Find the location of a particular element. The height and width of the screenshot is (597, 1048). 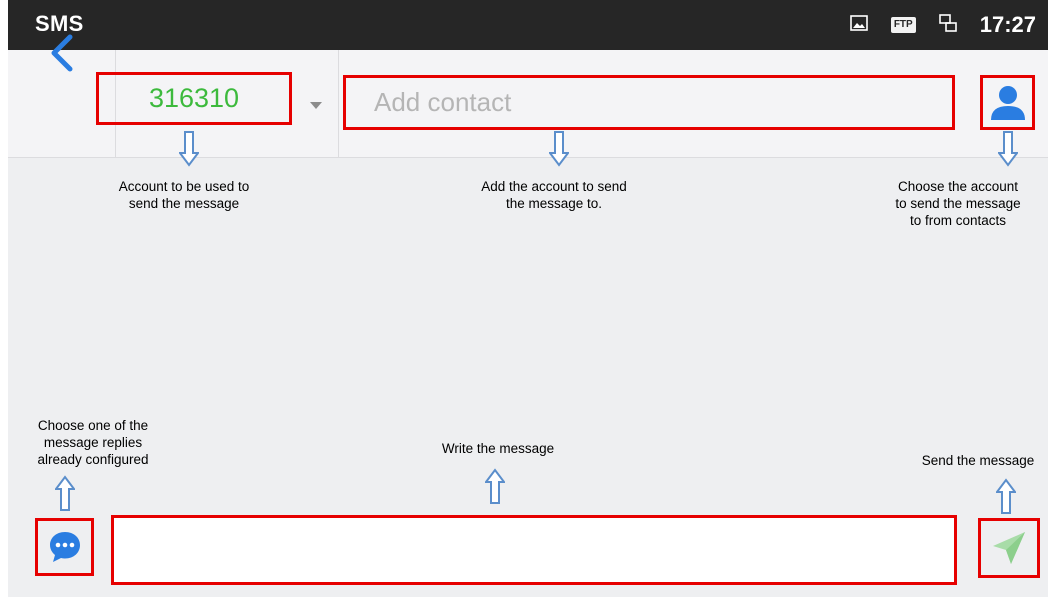

annotation-send: Send the message is located at coordinates (978, 460).